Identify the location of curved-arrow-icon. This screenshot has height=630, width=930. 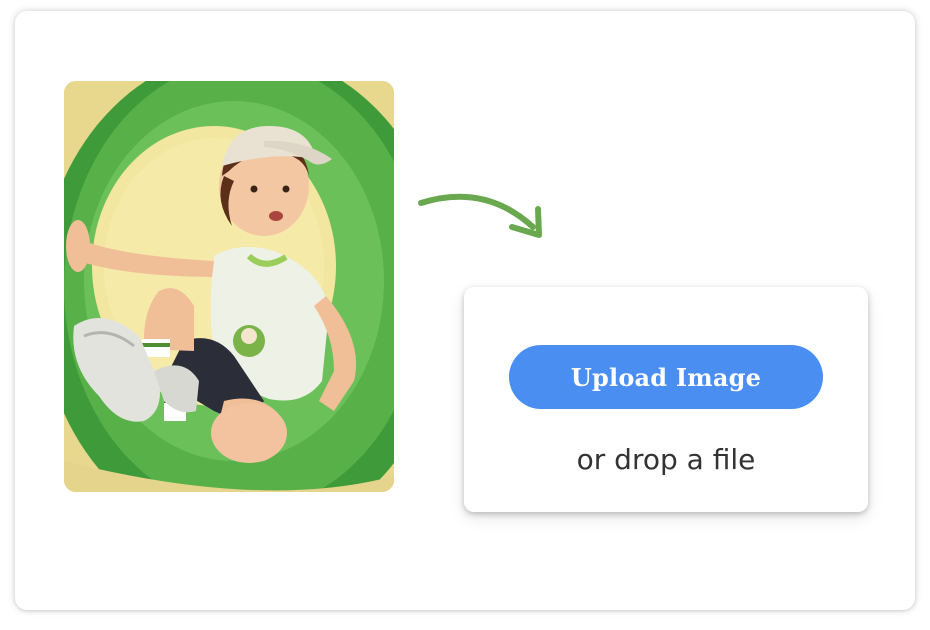
(480, 215).